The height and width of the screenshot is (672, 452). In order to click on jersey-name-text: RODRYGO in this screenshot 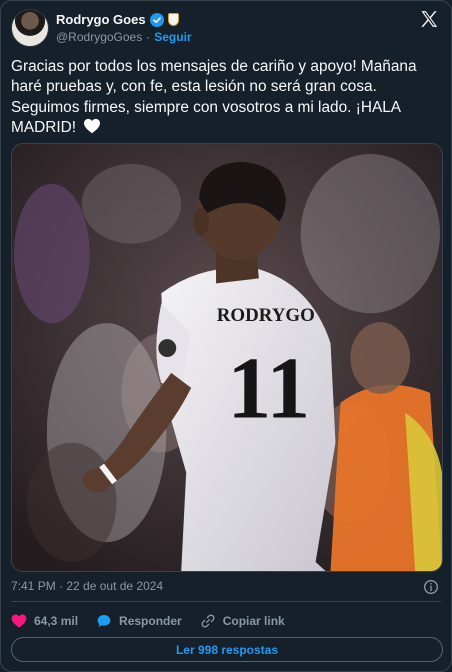, I will do `click(266, 315)`.